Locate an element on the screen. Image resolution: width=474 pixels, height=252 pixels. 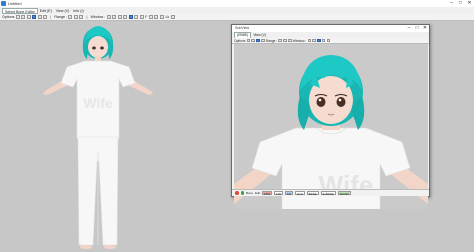
fill-label: F is located at coordinates (146, 17).